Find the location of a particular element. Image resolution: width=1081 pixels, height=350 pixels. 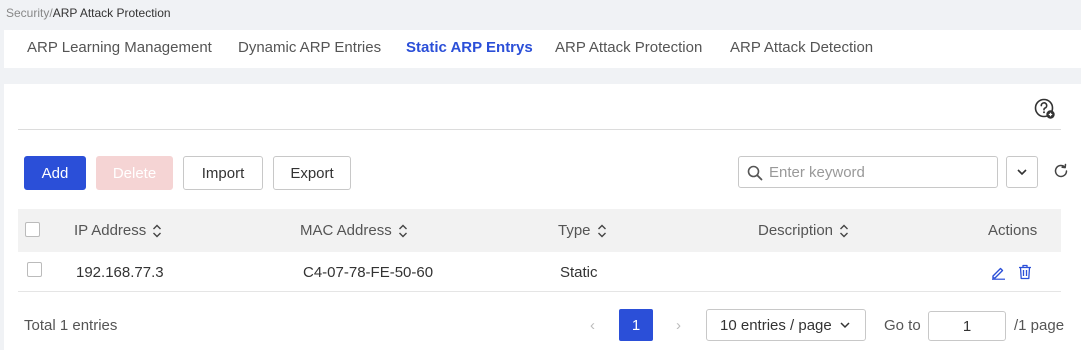

column-header-type: Type is located at coordinates (582, 230).